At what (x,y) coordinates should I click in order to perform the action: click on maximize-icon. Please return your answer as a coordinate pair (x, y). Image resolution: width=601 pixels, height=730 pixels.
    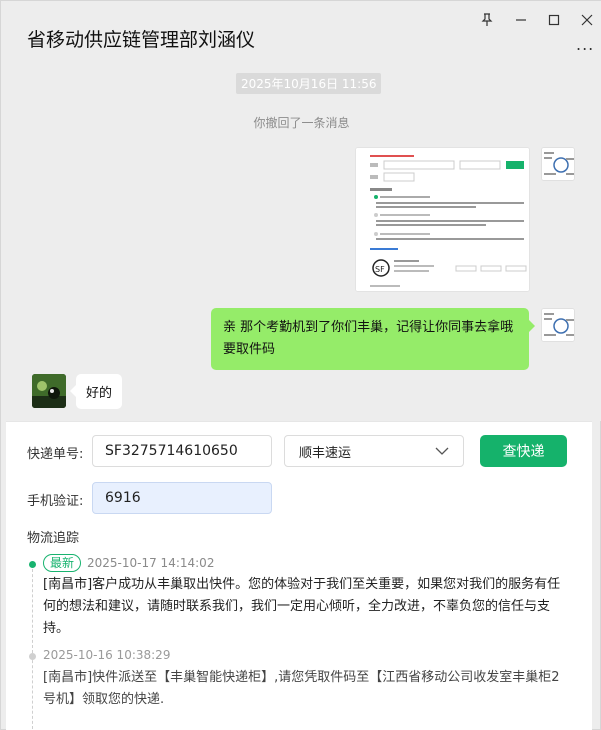
    Looking at the image, I should click on (554, 20).